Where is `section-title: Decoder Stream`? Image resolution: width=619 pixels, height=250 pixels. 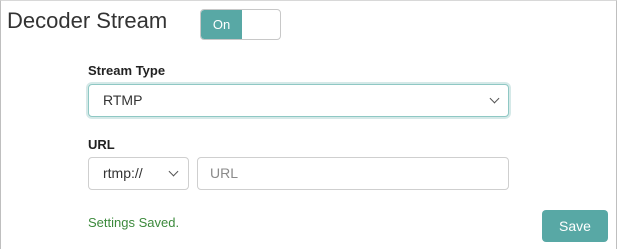 section-title: Decoder Stream is located at coordinates (87, 20).